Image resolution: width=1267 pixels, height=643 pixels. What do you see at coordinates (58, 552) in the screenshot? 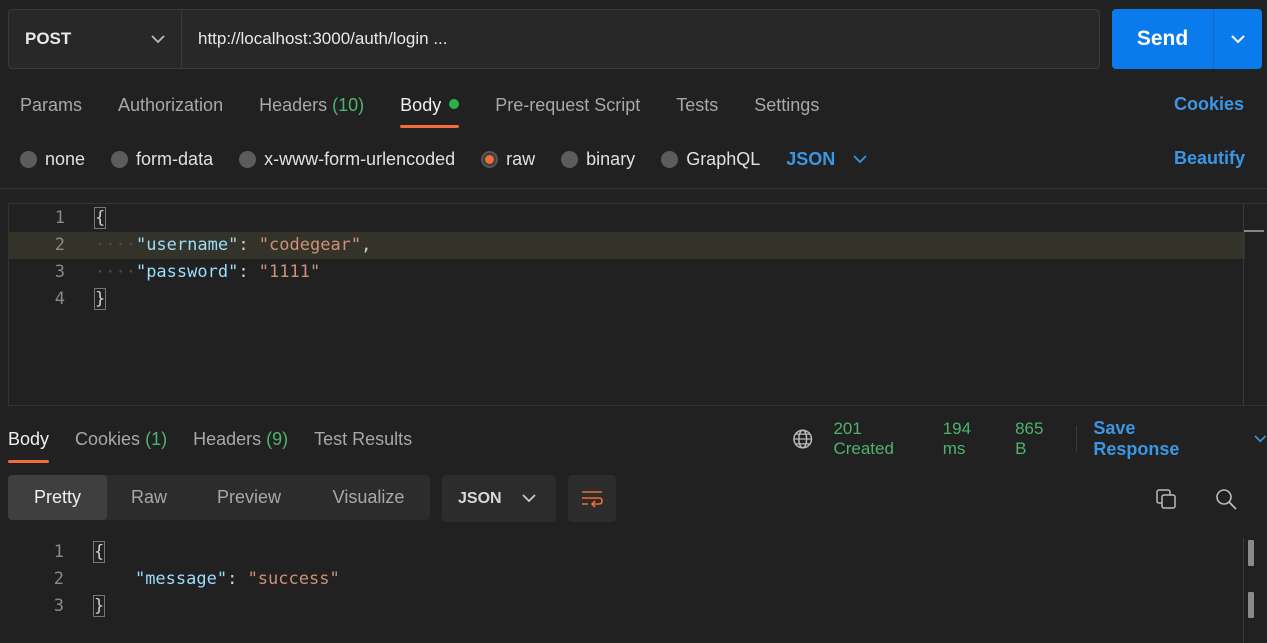
I see `line-number: 1` at bounding box center [58, 552].